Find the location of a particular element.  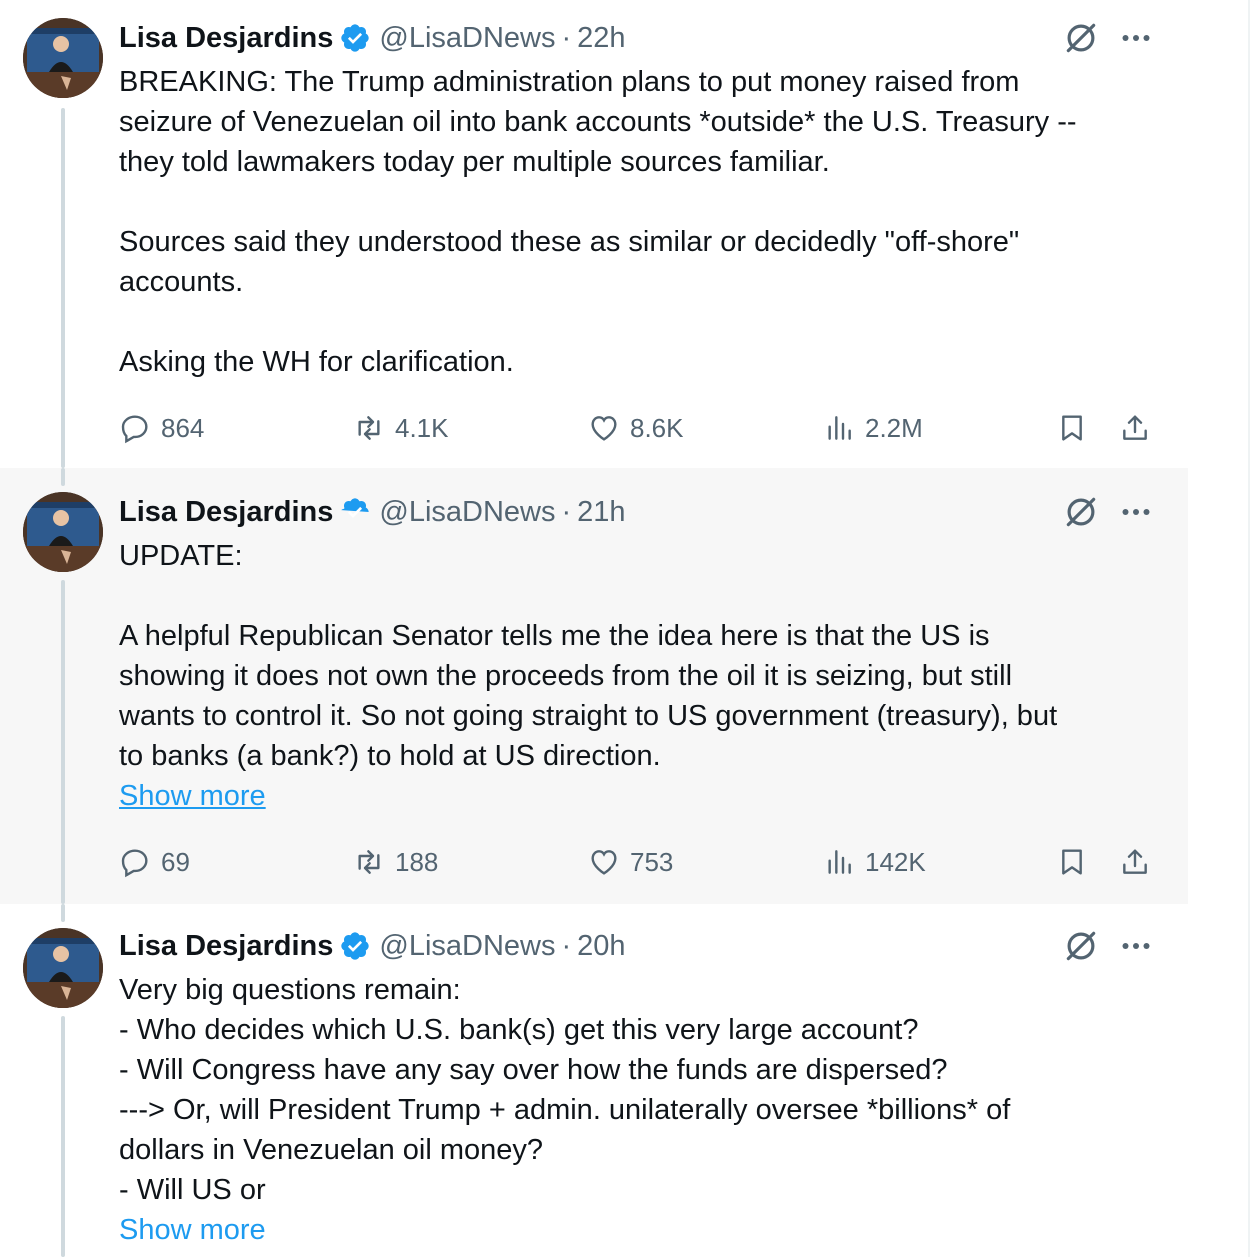

tweet-timestamp: 22h is located at coordinates (601, 38).